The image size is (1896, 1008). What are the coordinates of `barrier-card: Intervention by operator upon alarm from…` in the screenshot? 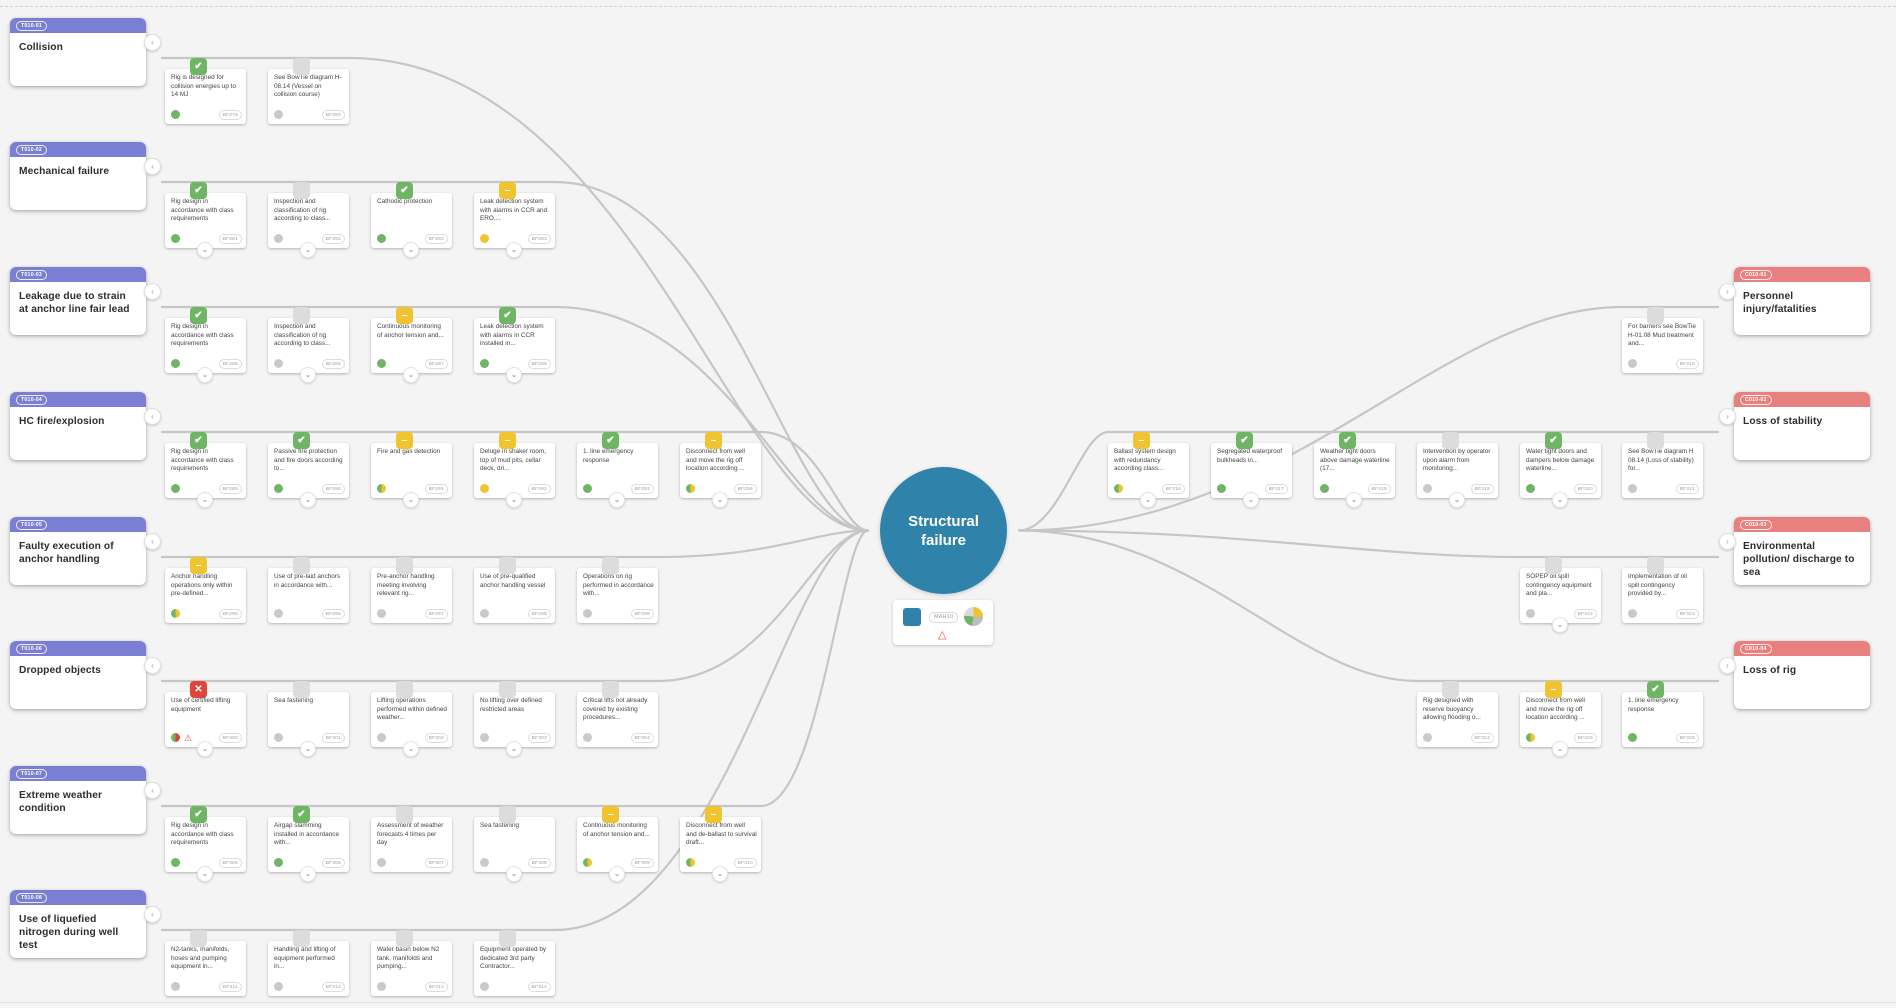 It's located at (1457, 470).